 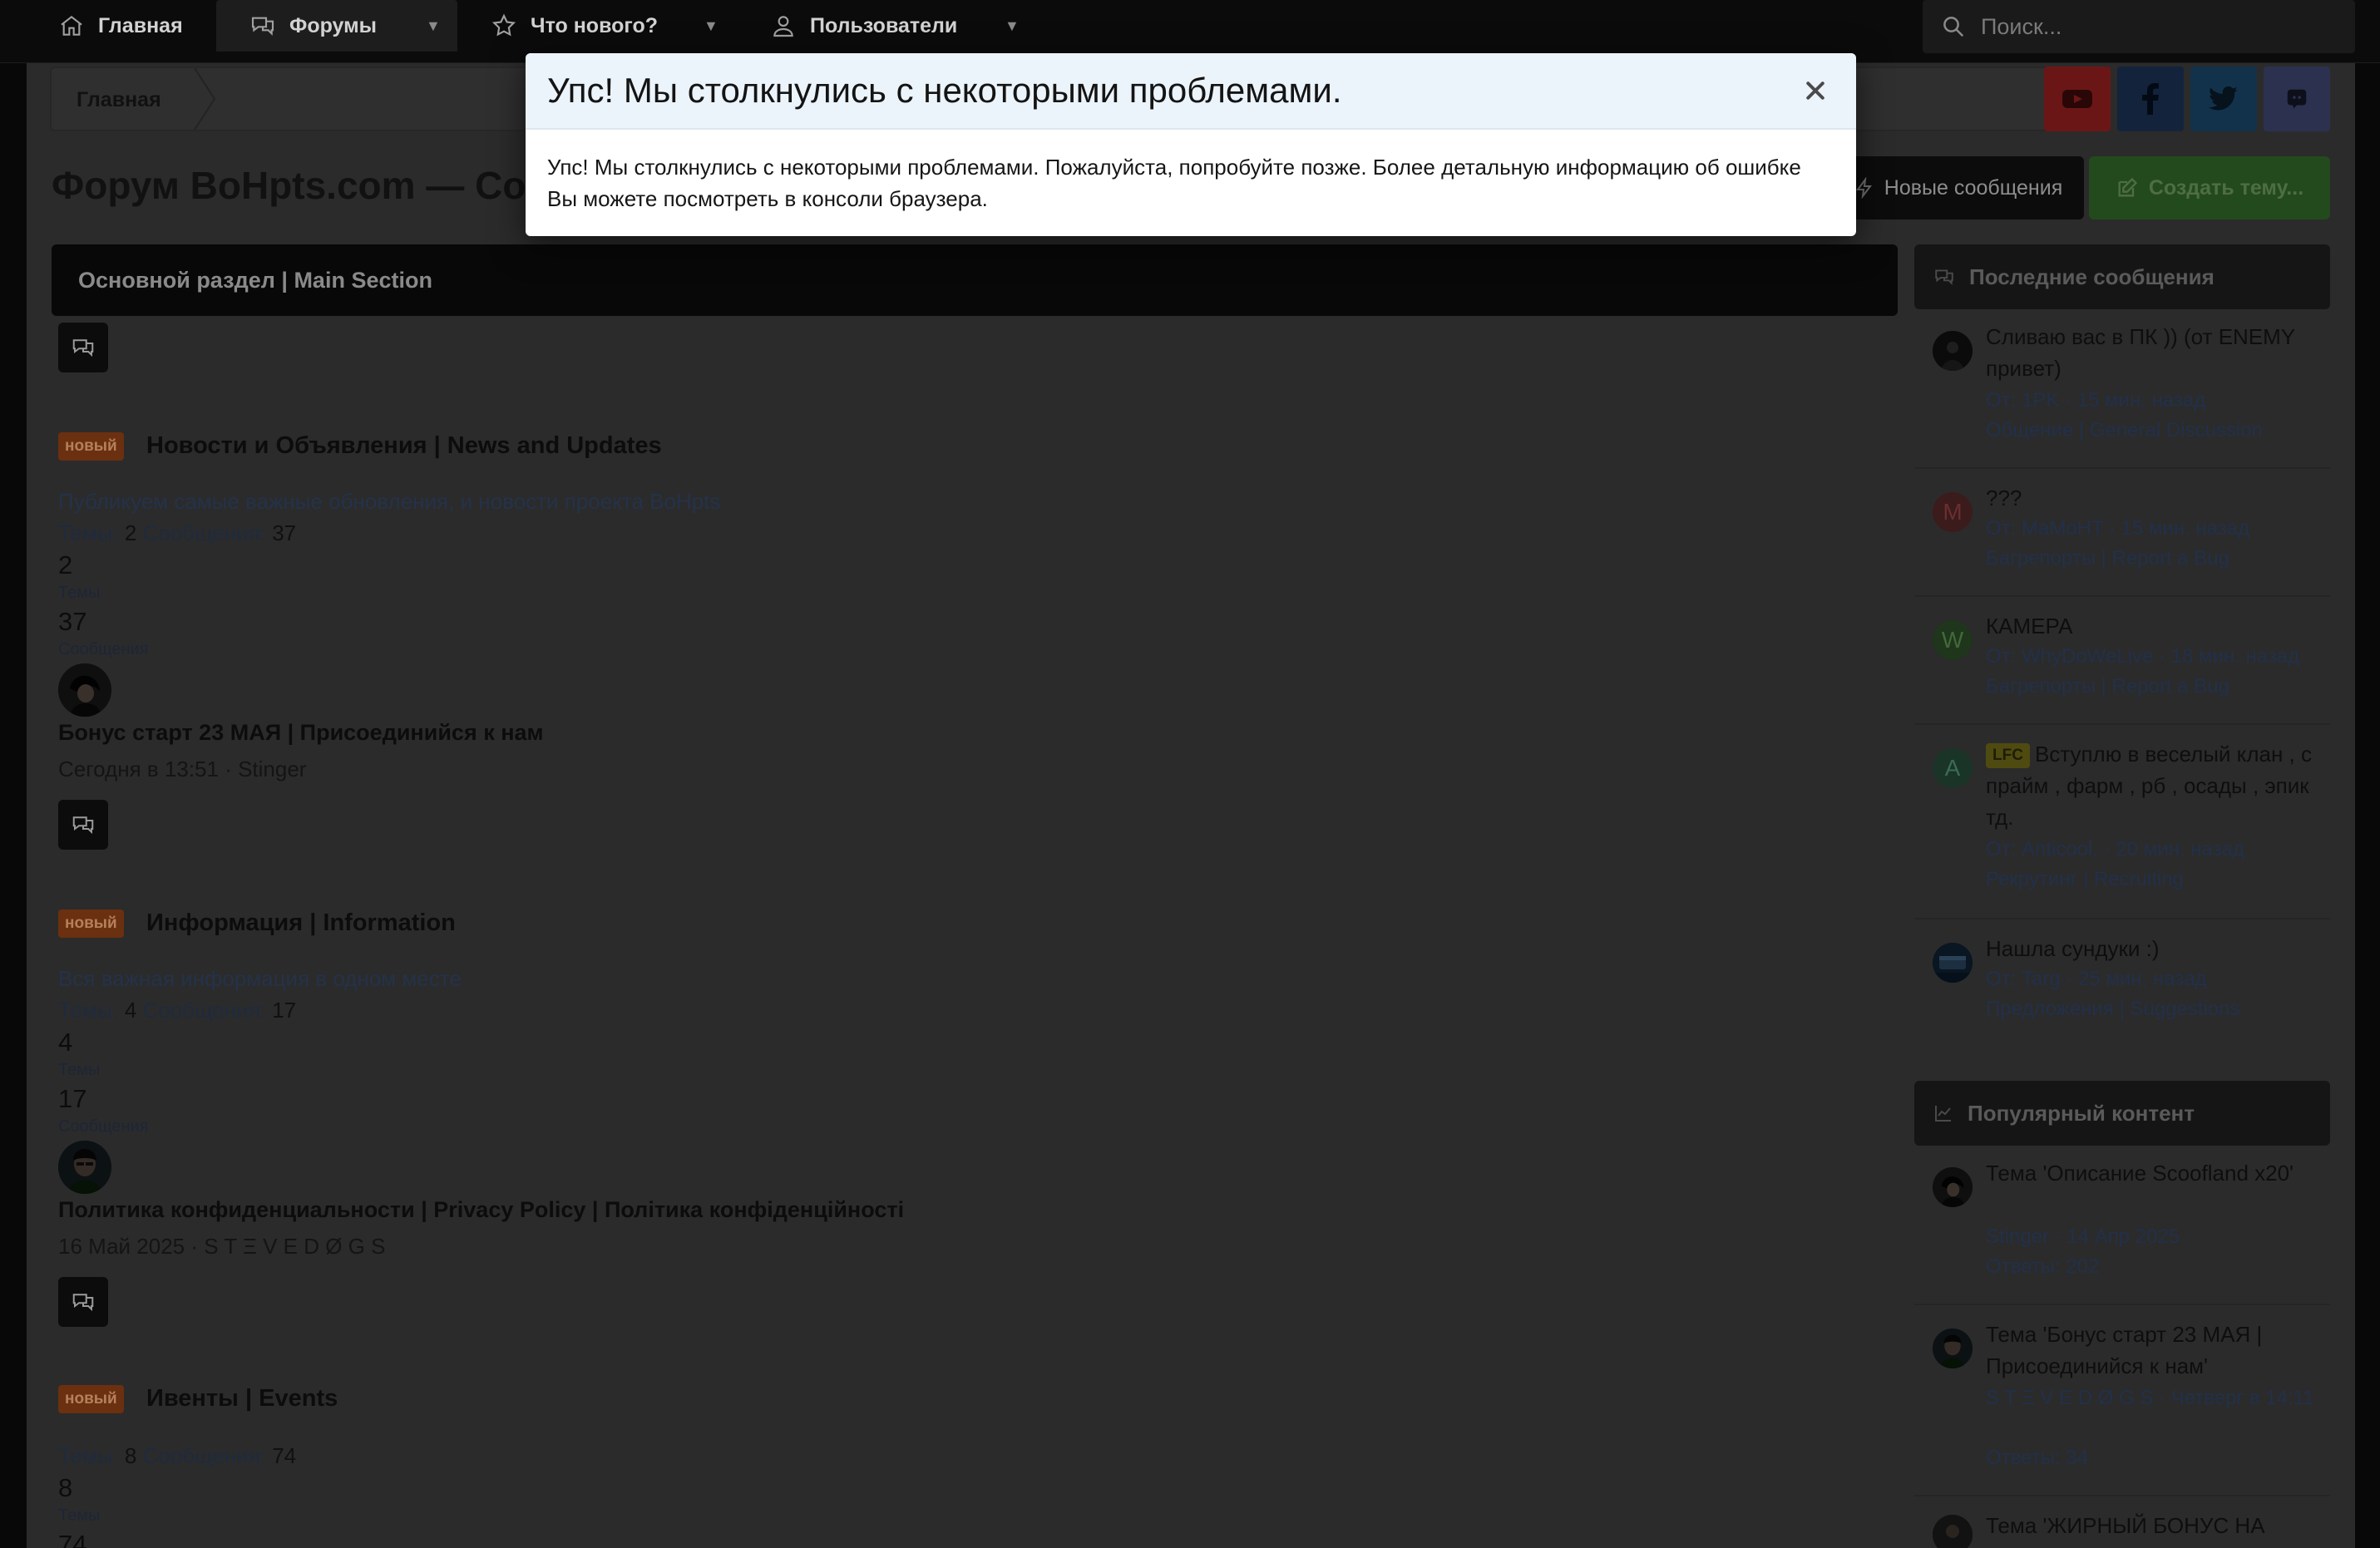 I want to click on thread-prefix: LFC, so click(x=2008, y=755).